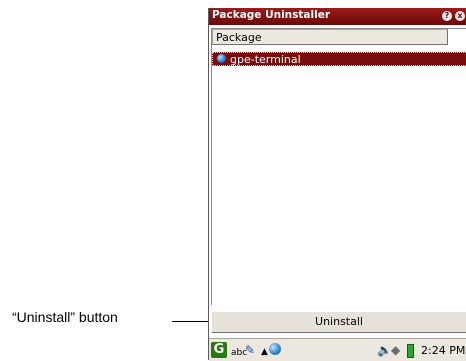 The height and width of the screenshot is (361, 466). What do you see at coordinates (339, 59) in the screenshot?
I see `list-item: gpe-terminal` at bounding box center [339, 59].